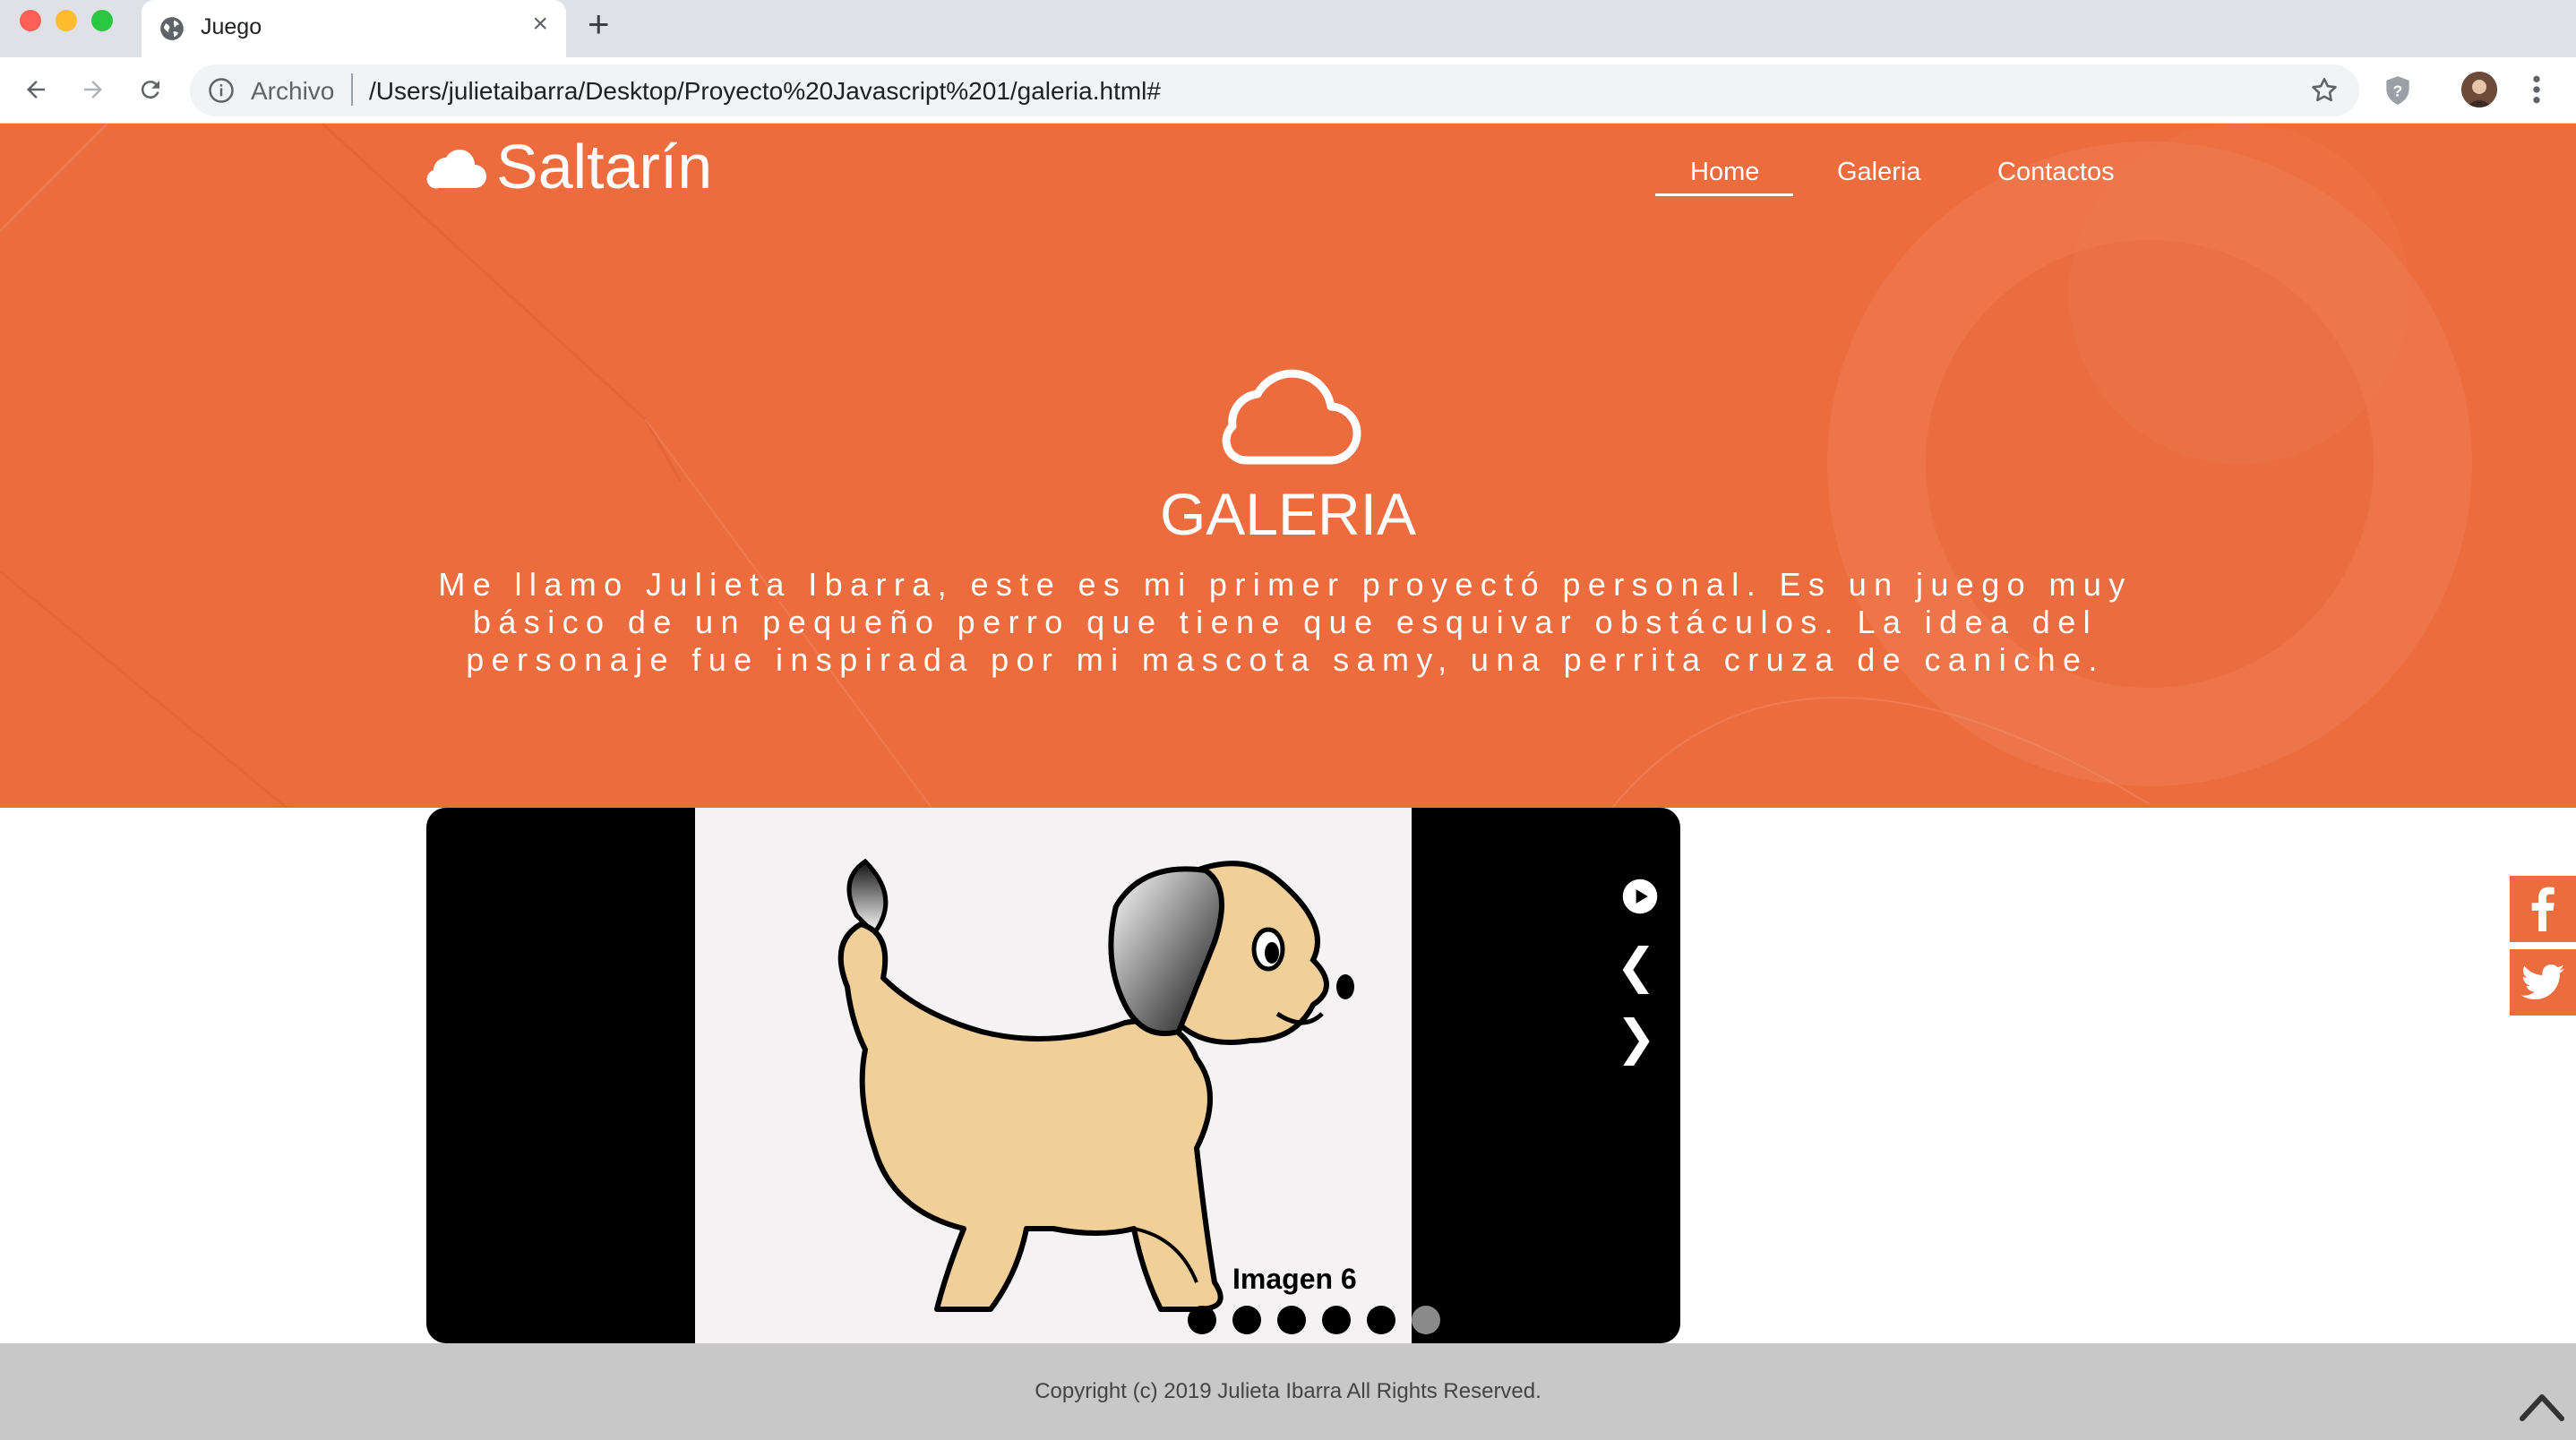 This screenshot has width=2576, height=1440. I want to click on new-tab-button: +, so click(599, 24).